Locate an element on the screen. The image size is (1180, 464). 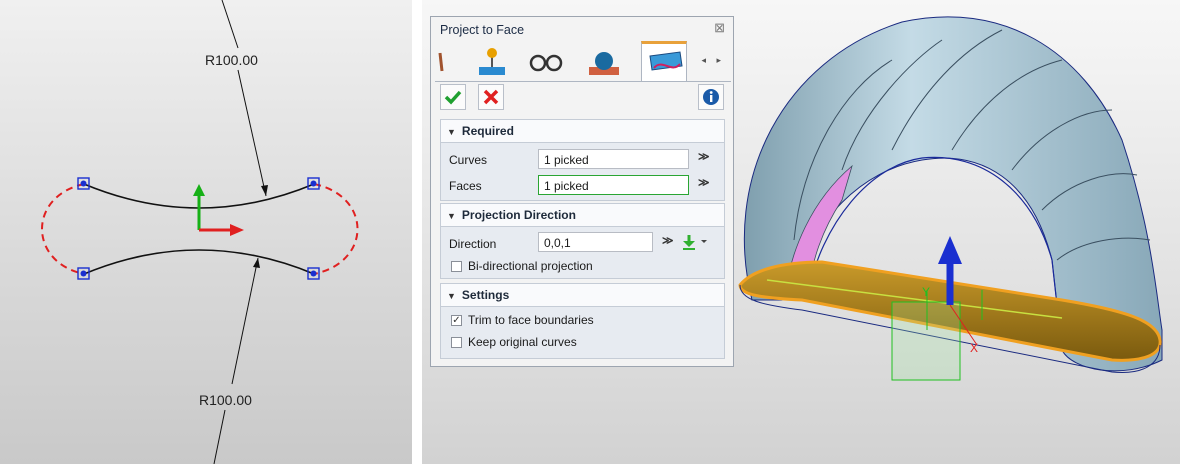
axis-y-label: Y is located at coordinates (926, 292).